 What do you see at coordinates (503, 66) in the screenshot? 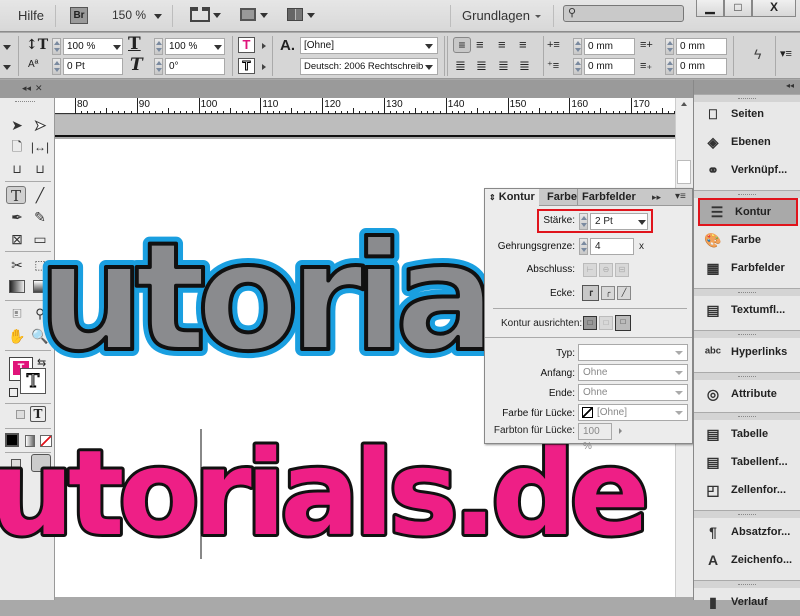
I see `justify-all-button: ≣` at bounding box center [503, 66].